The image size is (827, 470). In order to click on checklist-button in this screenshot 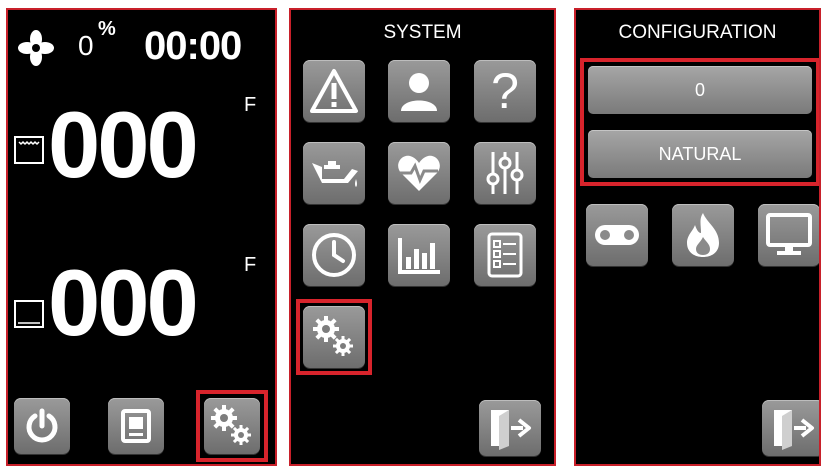, I will do `click(505, 255)`.